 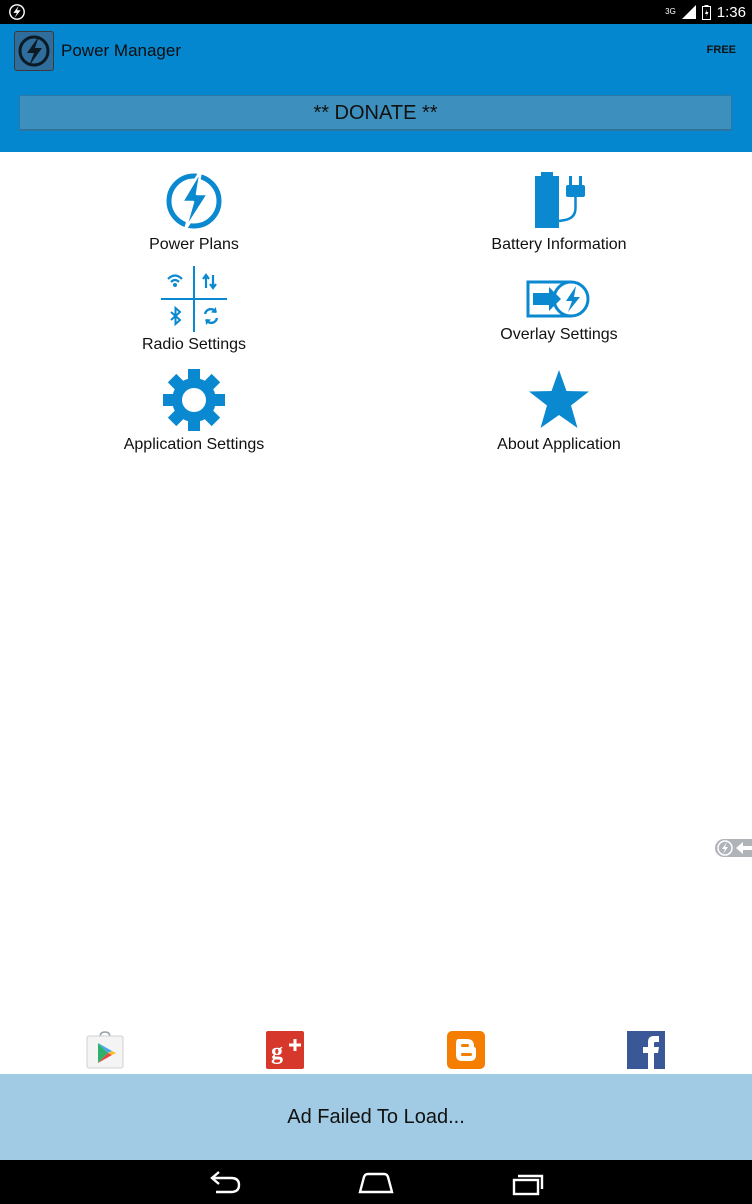 What do you see at coordinates (194, 444) in the screenshot?
I see `menu-item-label: Application Settings` at bounding box center [194, 444].